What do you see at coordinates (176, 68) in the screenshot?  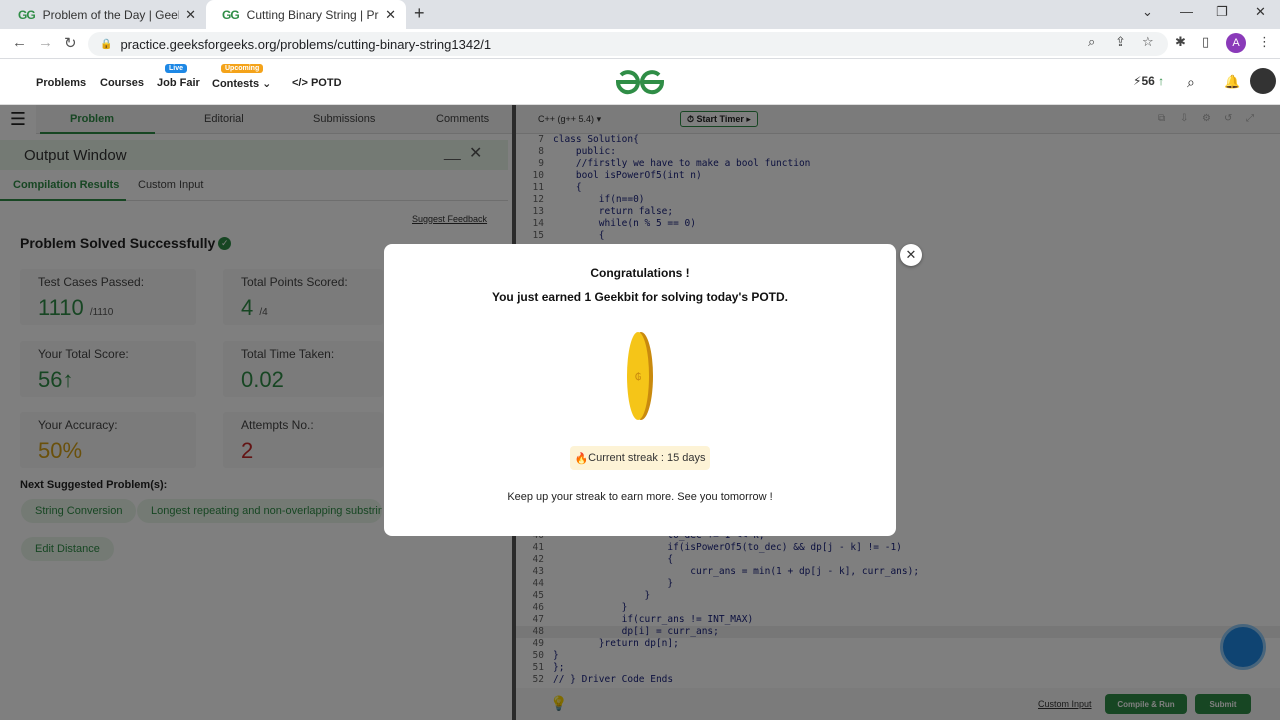 I see `live-badge: Live` at bounding box center [176, 68].